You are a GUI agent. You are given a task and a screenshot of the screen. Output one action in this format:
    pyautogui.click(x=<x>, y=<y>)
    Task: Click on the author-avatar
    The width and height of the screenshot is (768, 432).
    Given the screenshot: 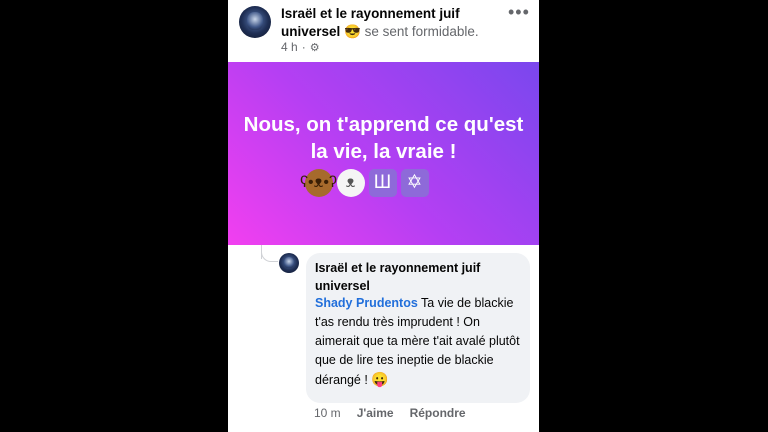 What is the action you would take?
    pyautogui.click(x=255, y=22)
    